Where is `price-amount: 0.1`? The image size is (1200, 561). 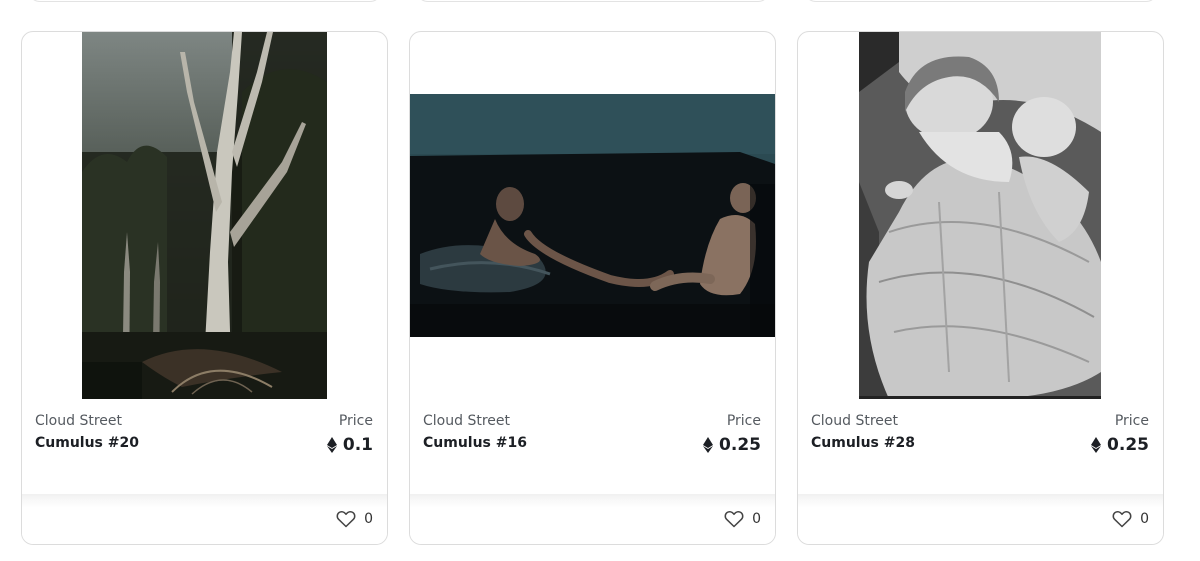 price-amount: 0.1 is located at coordinates (357, 445).